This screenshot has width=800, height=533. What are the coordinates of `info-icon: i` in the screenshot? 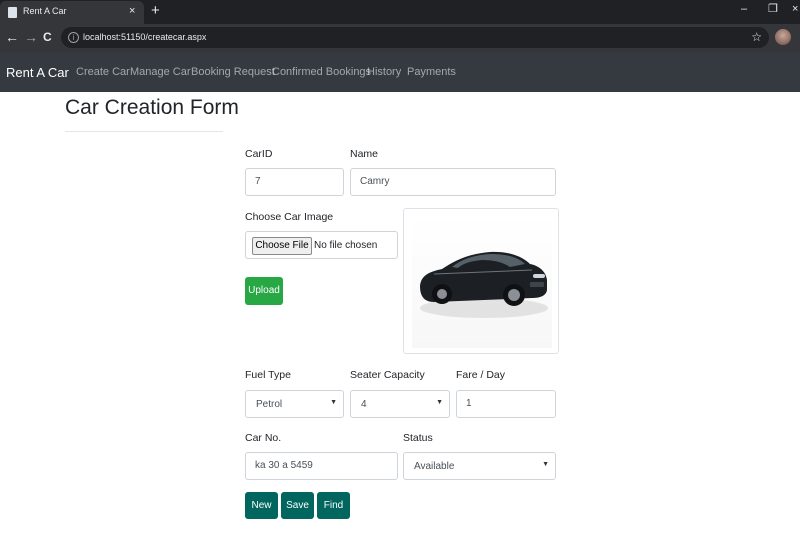 It's located at (73, 37).